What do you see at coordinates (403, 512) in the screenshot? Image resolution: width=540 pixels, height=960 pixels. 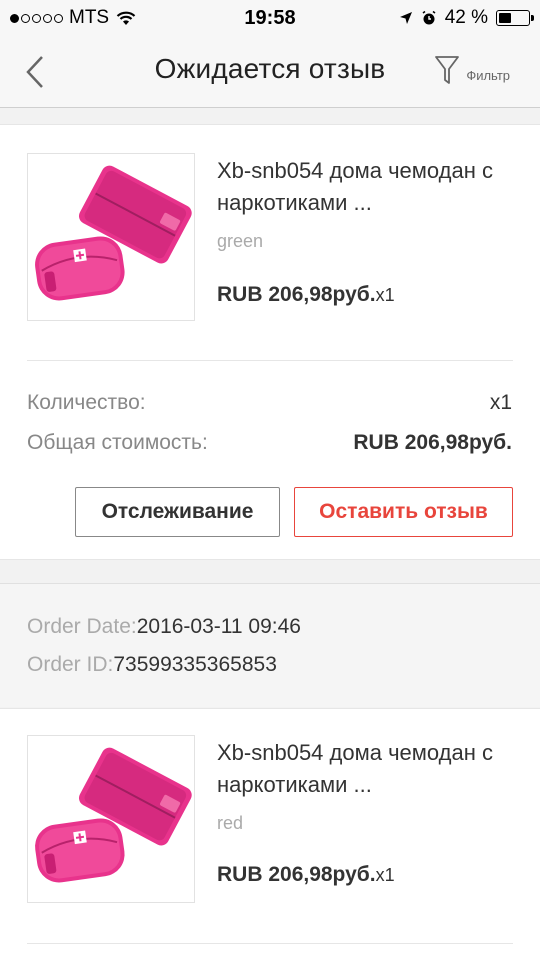 I see `leave-review-button: Оставить отзыв` at bounding box center [403, 512].